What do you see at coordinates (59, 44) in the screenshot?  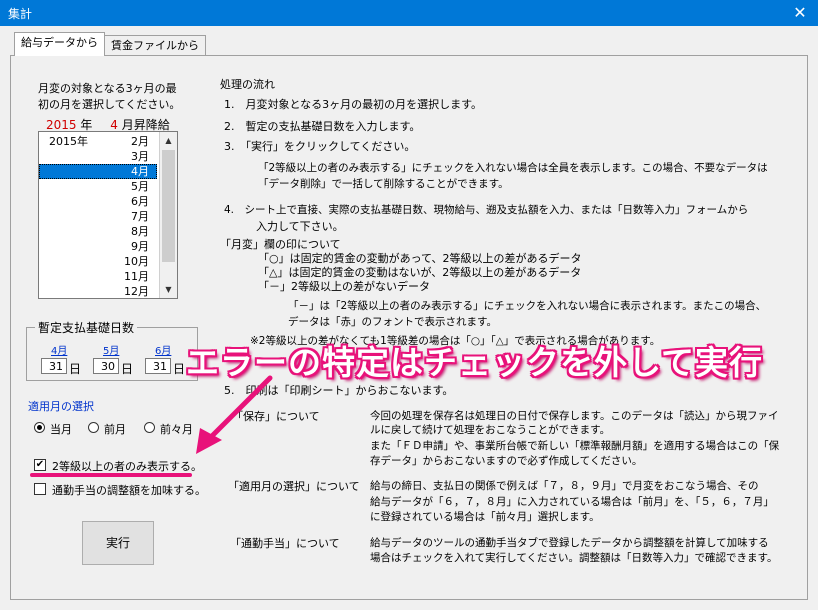 I see `tab-kyuyo-data: 給与データから` at bounding box center [59, 44].